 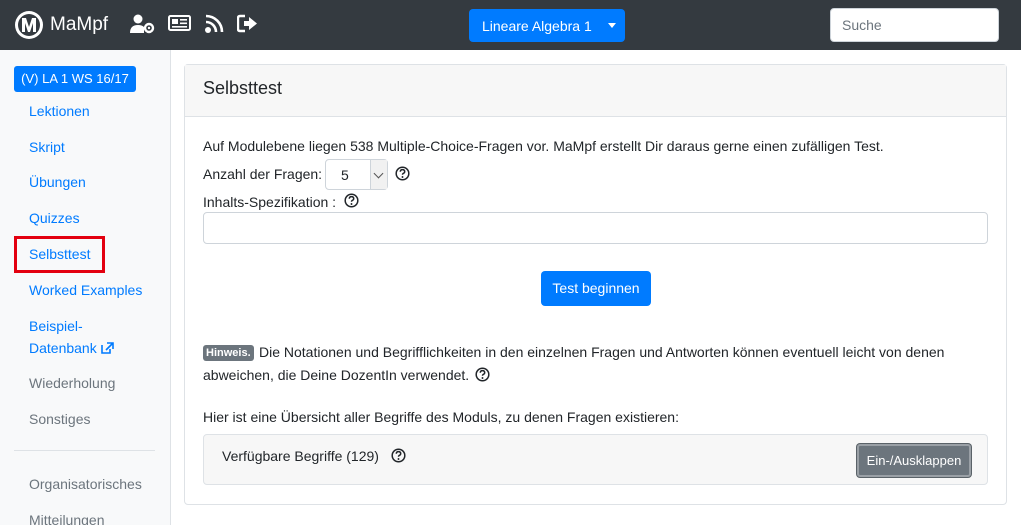 What do you see at coordinates (595, 228) in the screenshot?
I see `content-spec-input` at bounding box center [595, 228].